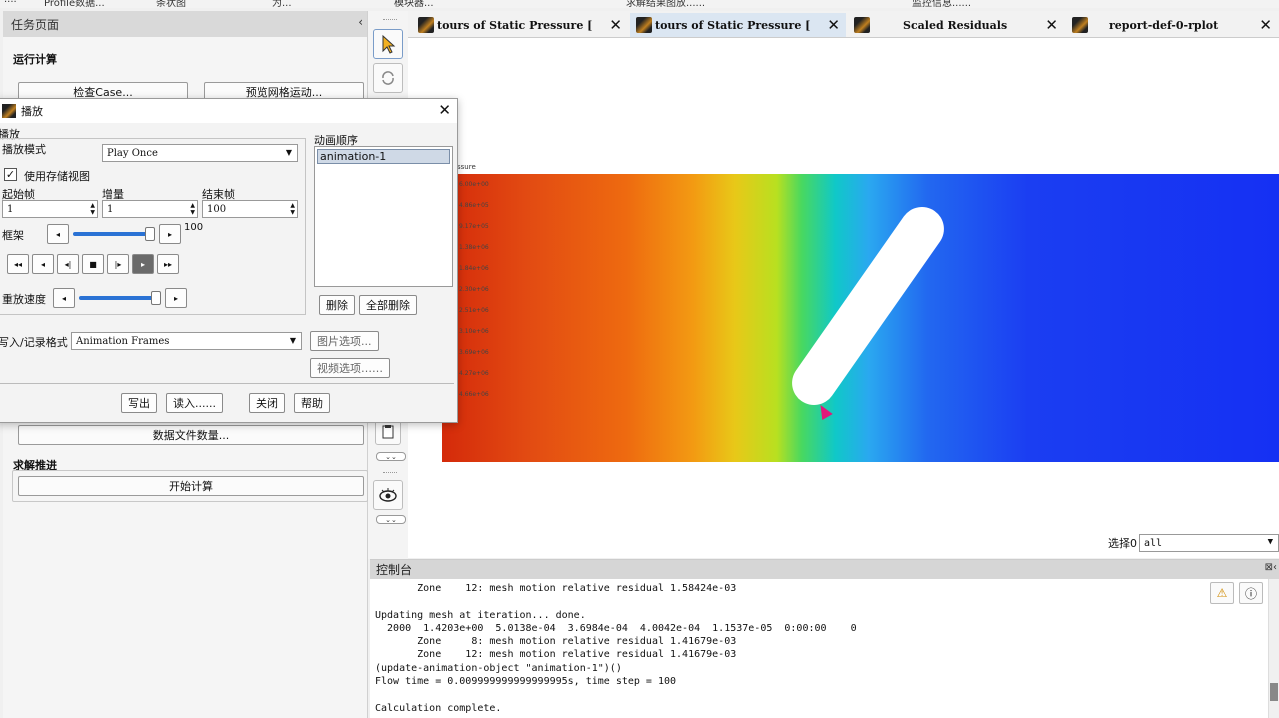 This screenshot has height=718, width=1279. I want to click on frame-slider, so click(114, 234).